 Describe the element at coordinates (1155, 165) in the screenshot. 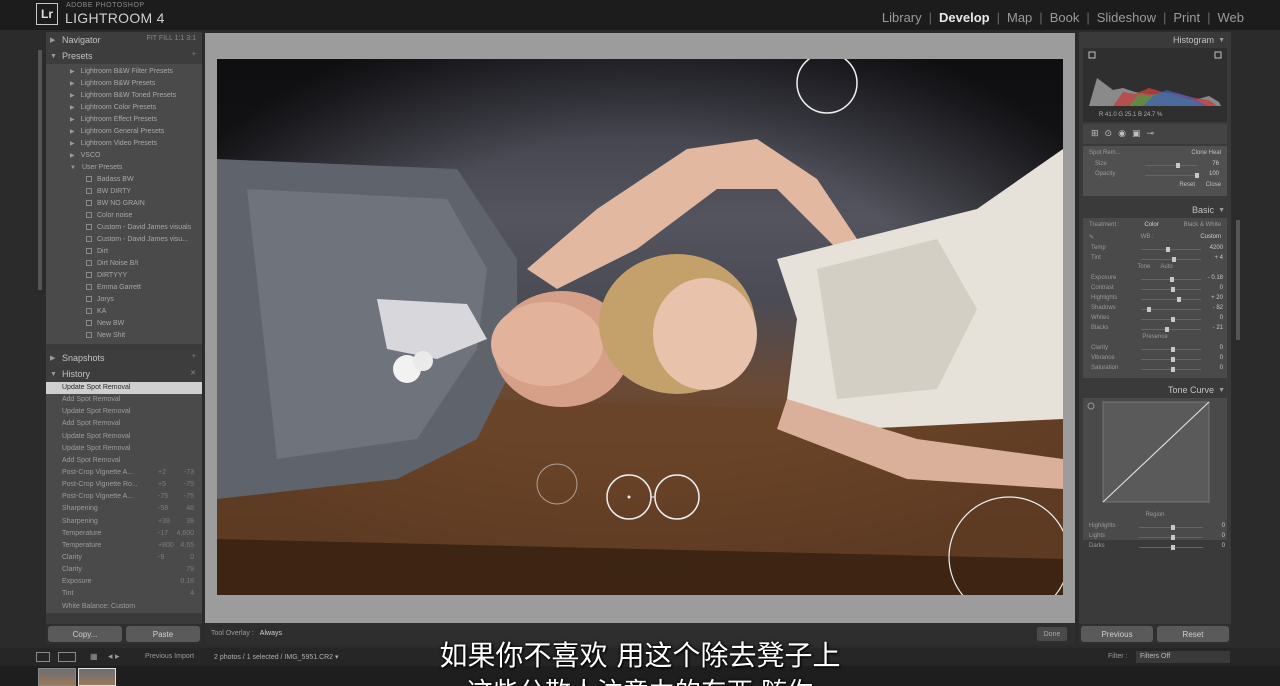

I see `spot-size-slider: Size 76` at that location.